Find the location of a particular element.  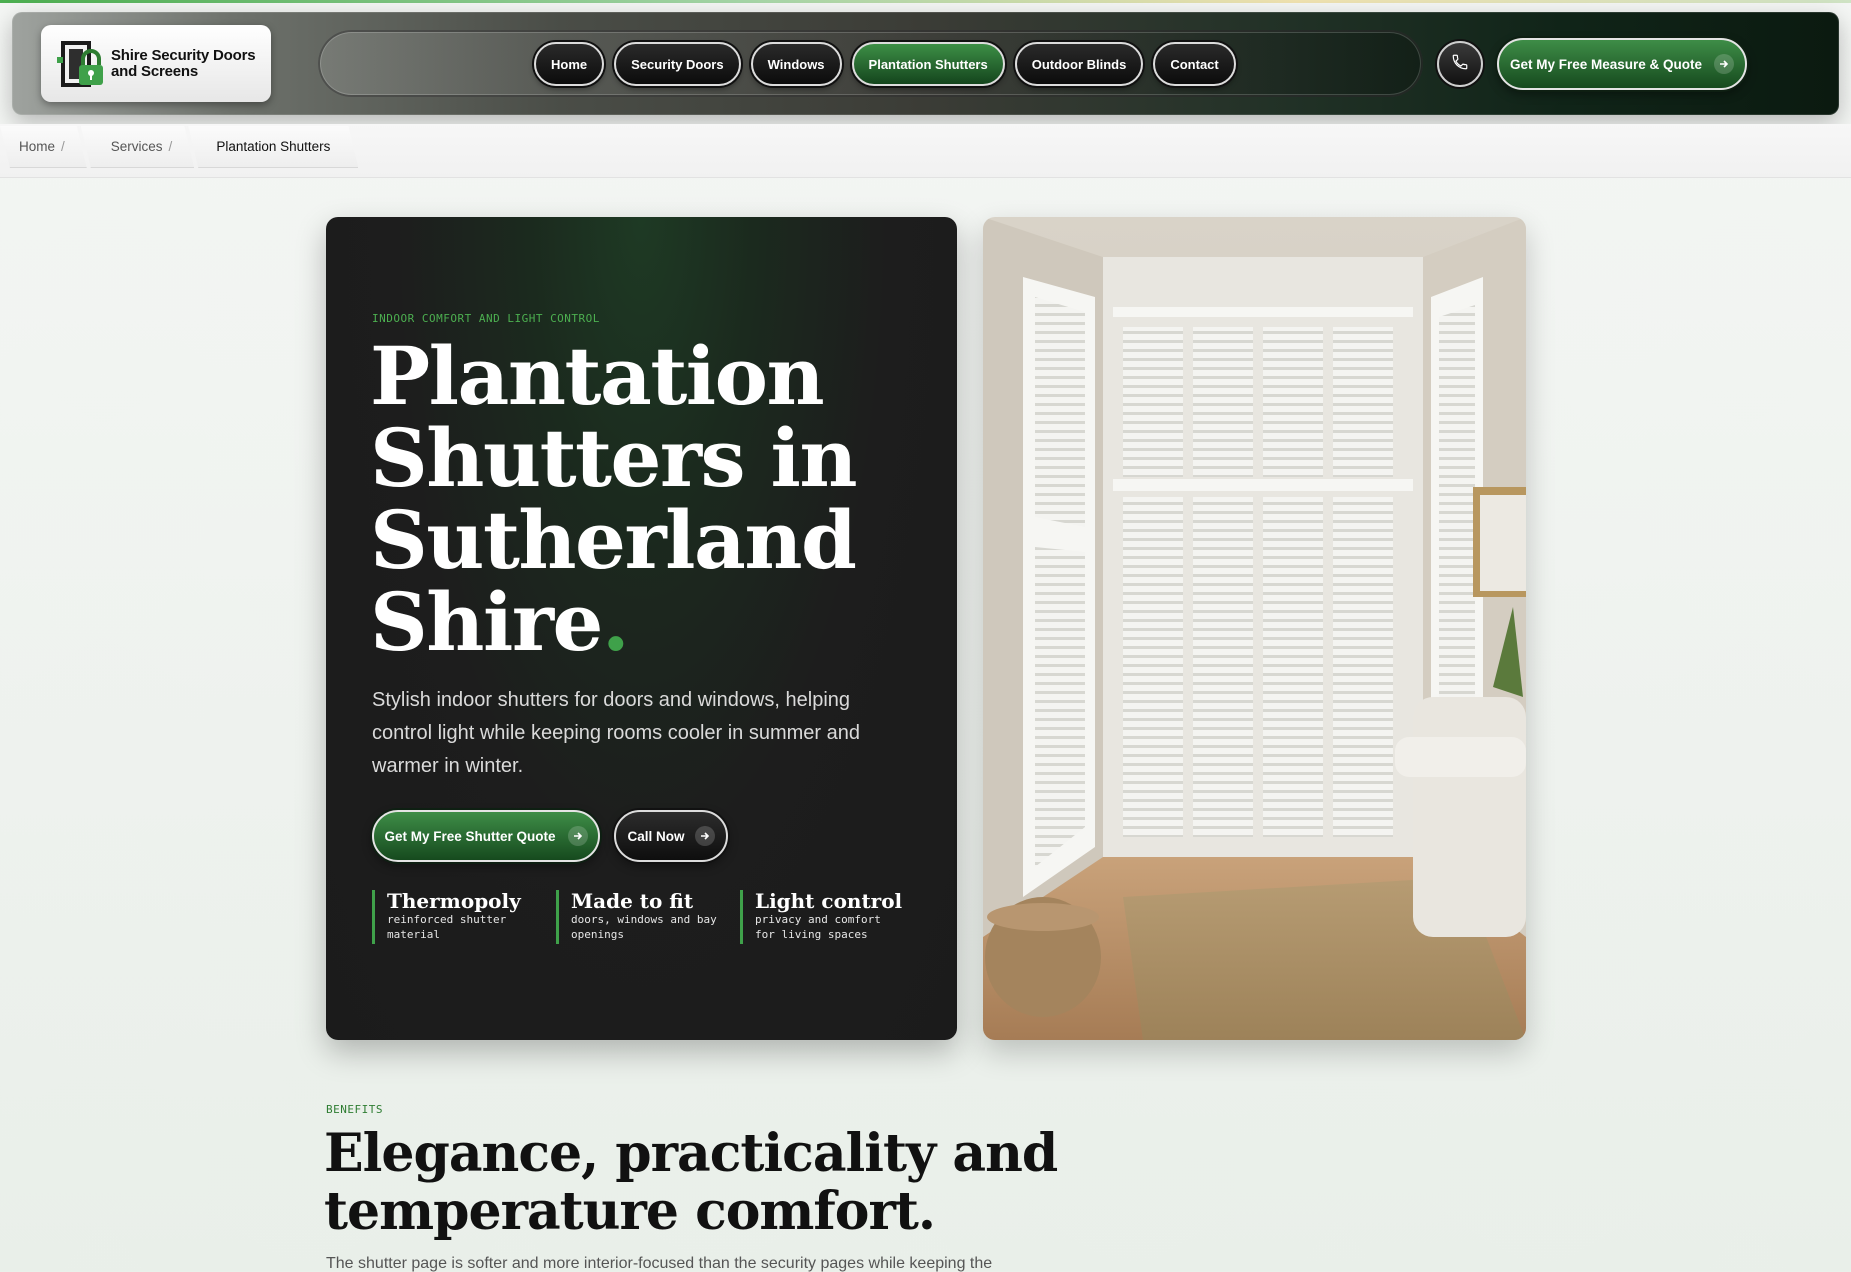

breadcrumb: Home / Services / Plantation Shutters is located at coordinates (176, 147).